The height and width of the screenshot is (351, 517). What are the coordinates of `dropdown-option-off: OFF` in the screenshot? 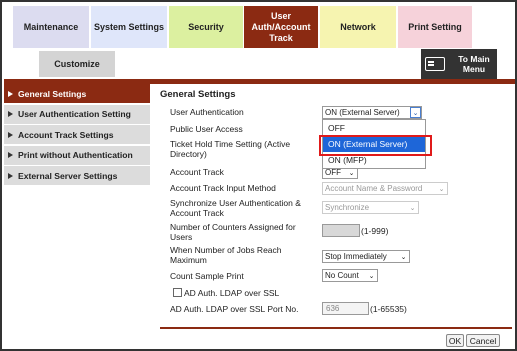 It's located at (374, 128).